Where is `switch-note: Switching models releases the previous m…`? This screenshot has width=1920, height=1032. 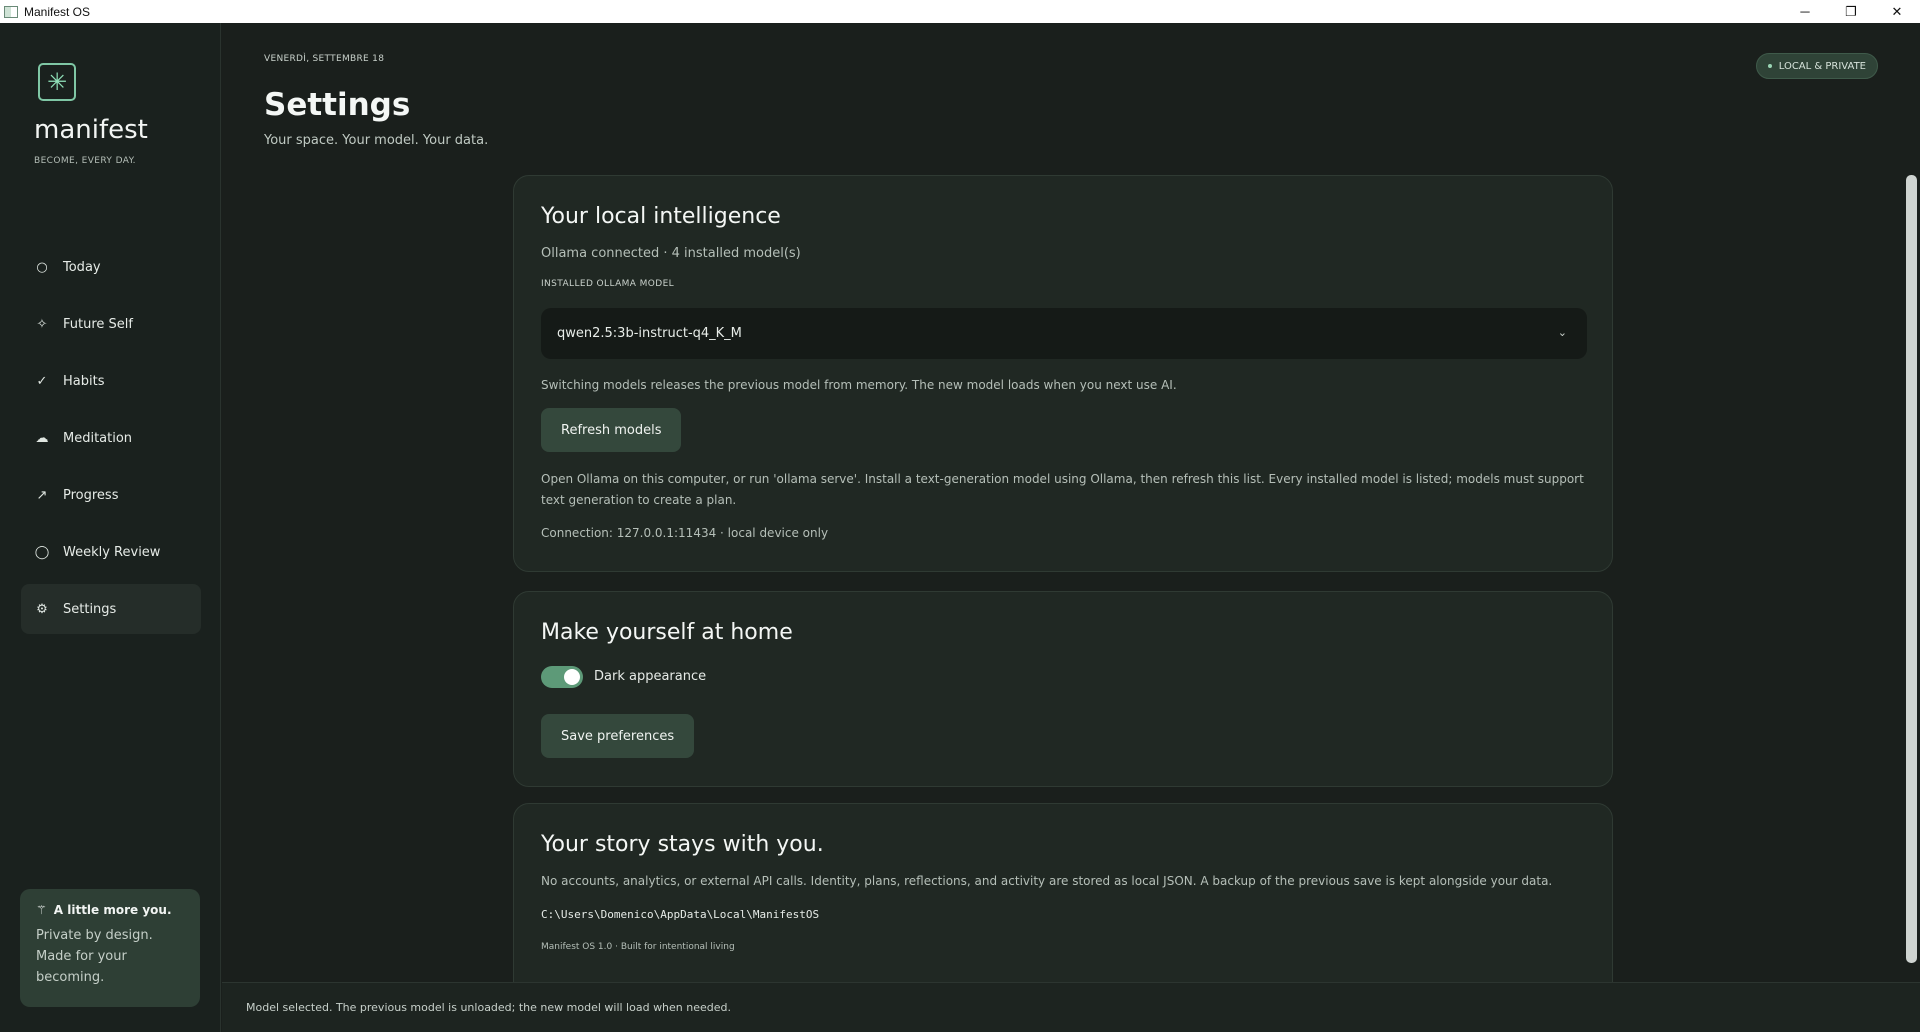
switch-note: Switching models releases the previous m… is located at coordinates (859, 385).